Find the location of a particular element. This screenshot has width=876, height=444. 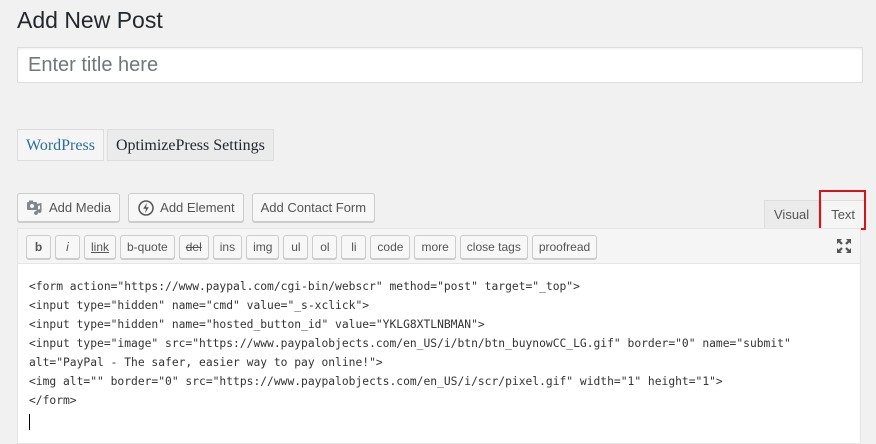

post-title-input is located at coordinates (440, 65).